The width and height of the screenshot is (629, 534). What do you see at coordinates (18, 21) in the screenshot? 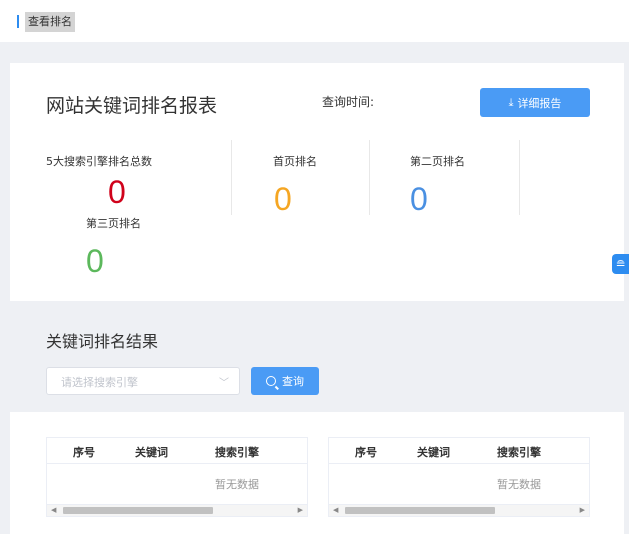
I see `breadcrumb-accent` at bounding box center [18, 21].